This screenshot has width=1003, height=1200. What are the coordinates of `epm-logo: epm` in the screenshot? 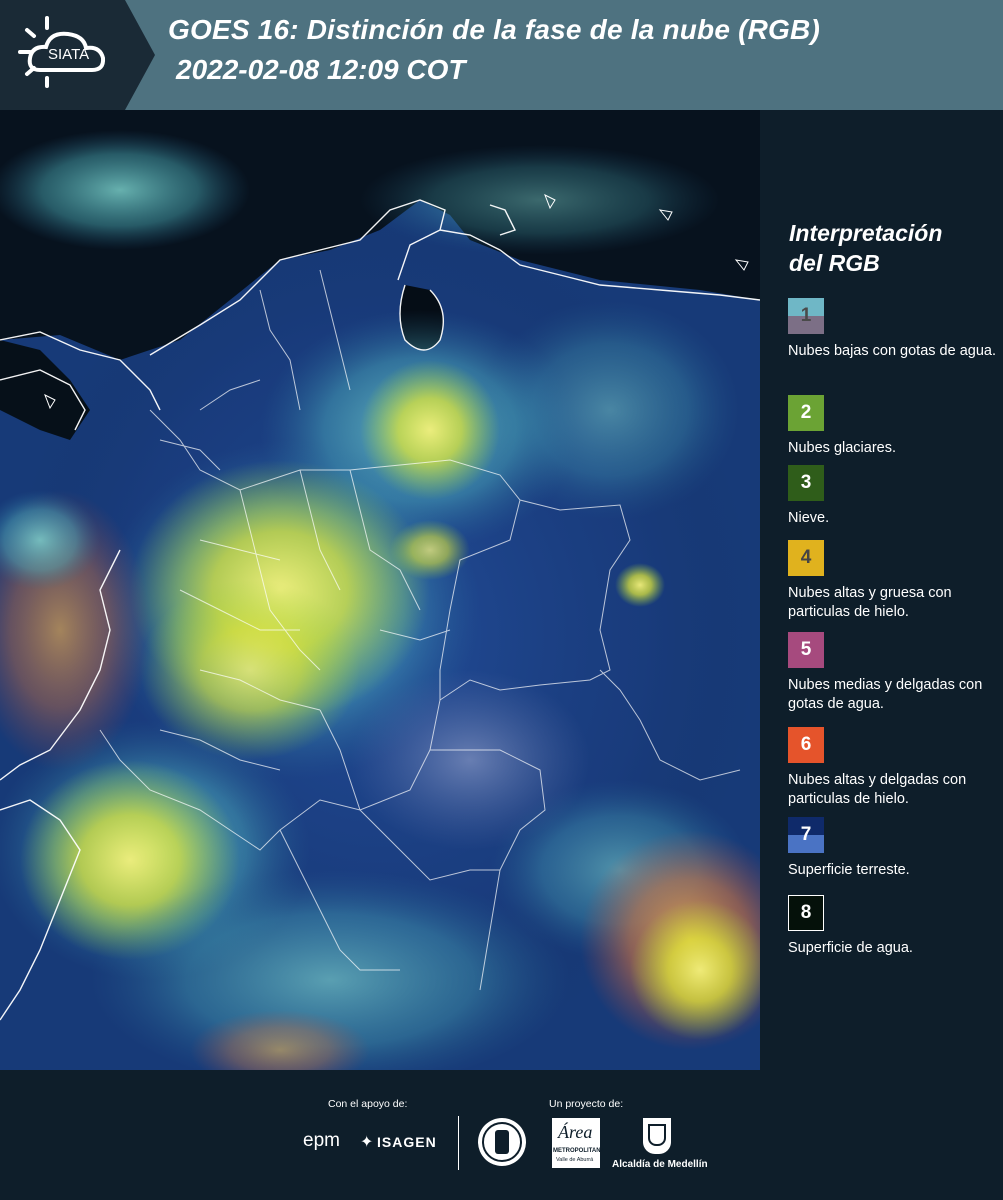 It's located at (321, 1140).